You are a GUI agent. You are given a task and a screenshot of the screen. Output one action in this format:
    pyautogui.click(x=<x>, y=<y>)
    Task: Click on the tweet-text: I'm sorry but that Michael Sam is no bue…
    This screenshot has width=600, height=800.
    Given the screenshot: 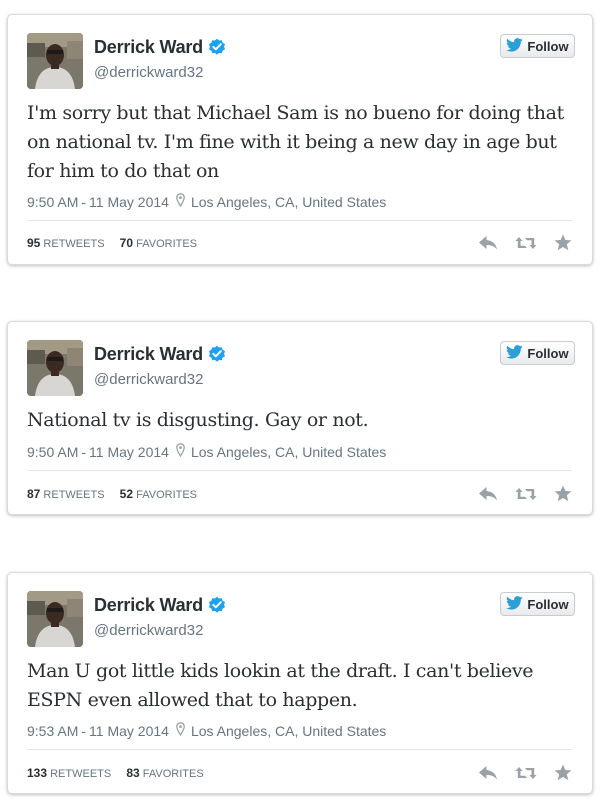 What is the action you would take?
    pyautogui.click(x=295, y=142)
    